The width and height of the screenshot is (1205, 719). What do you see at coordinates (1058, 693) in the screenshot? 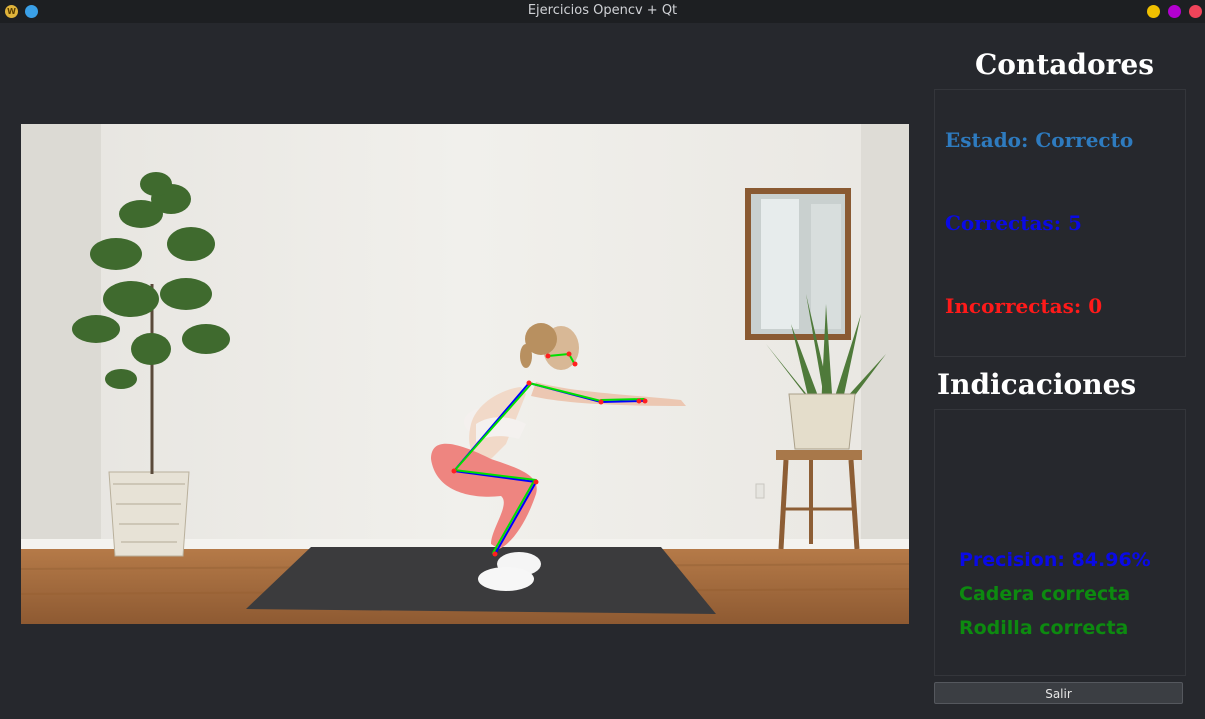
I see `exit-button: Salir` at bounding box center [1058, 693].